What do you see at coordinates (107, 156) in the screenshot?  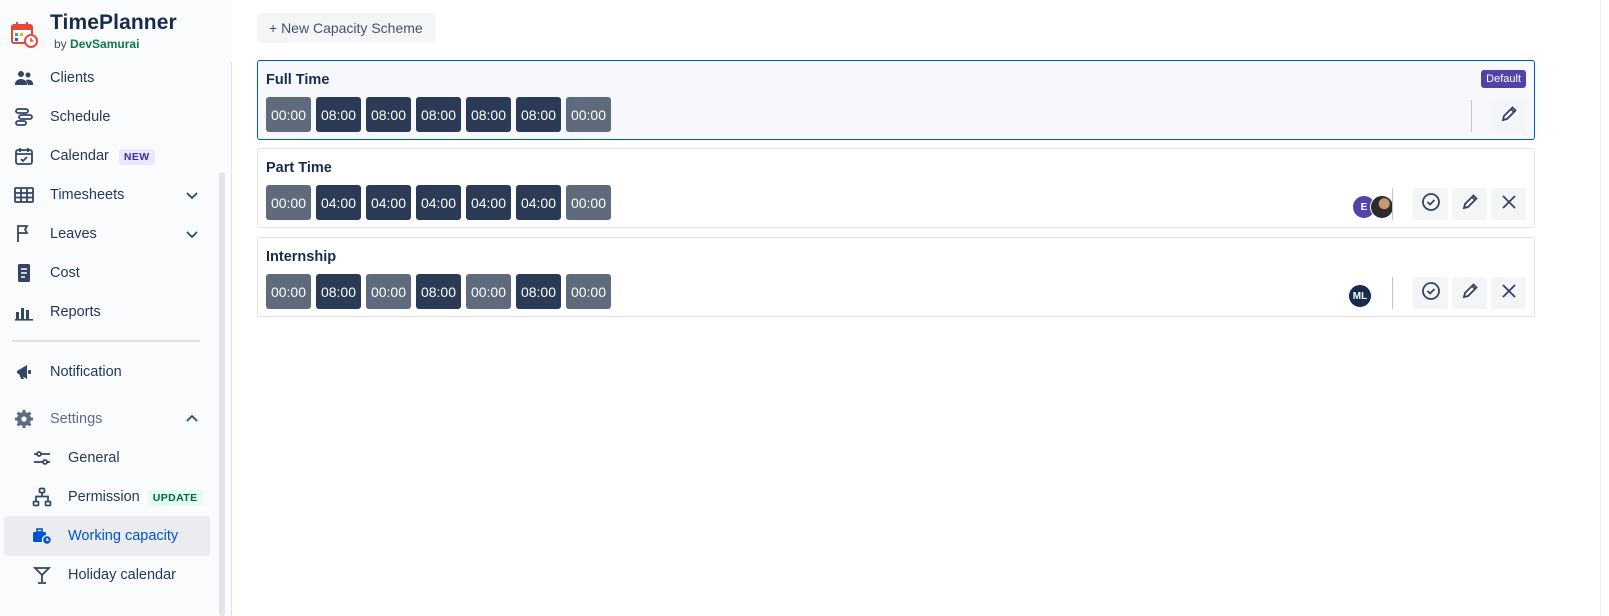 I see `sidebar-item-calendar: Calendar NEW` at bounding box center [107, 156].